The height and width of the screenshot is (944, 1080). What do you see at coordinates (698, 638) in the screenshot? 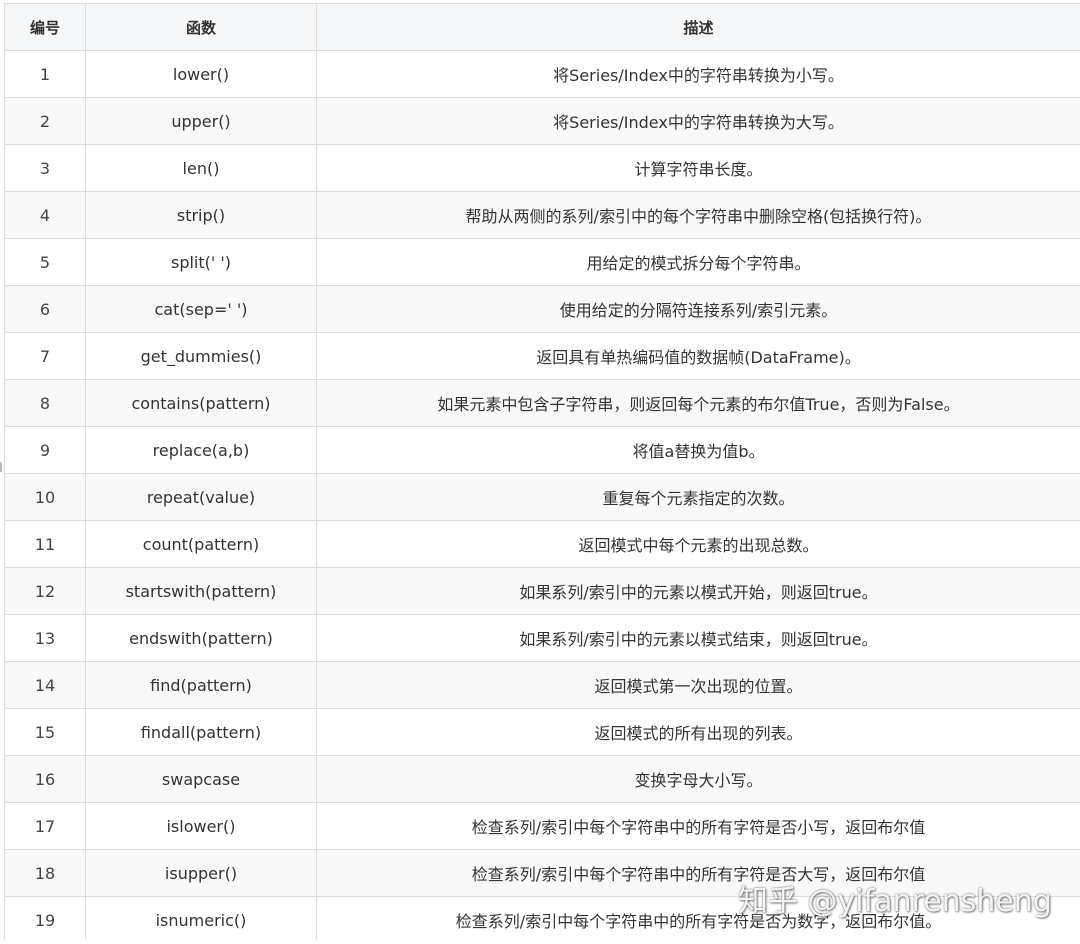
I see `row-description: 如果系列/索引中的元素以模式结束，则返回true。` at bounding box center [698, 638].